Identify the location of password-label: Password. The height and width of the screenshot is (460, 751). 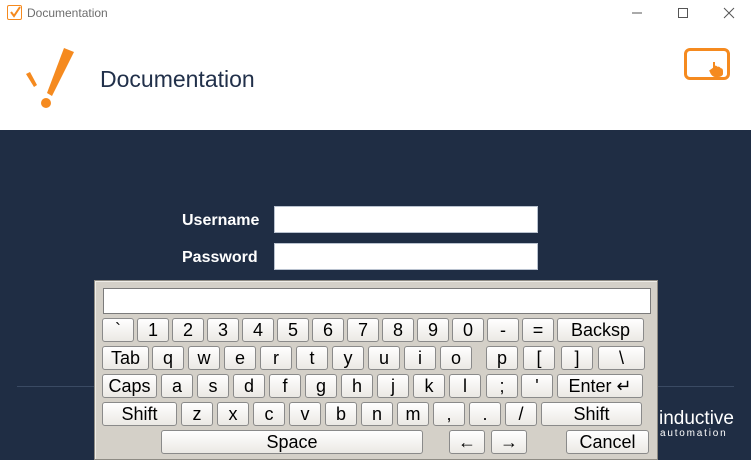
(220, 257).